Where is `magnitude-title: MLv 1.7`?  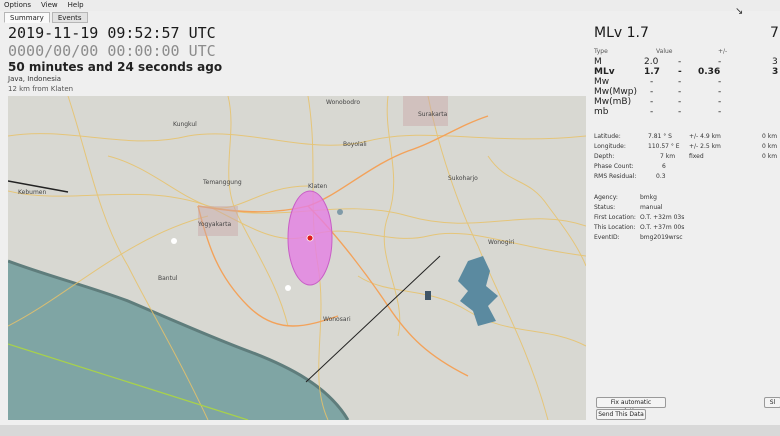
magnitude-title: MLv 1.7 is located at coordinates (621, 33).